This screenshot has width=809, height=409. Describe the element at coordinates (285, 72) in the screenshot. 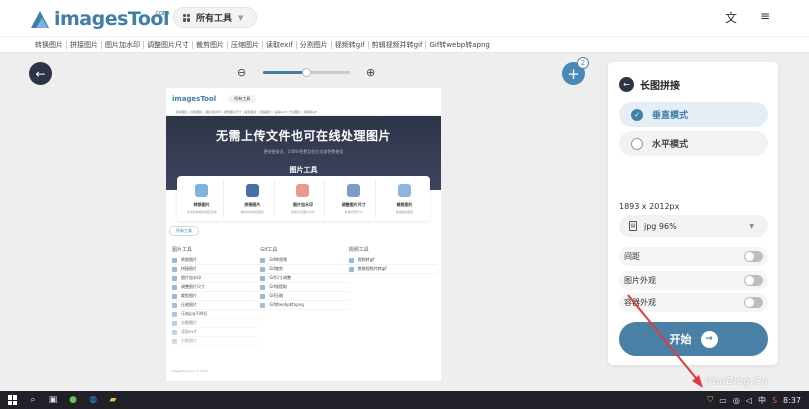

I see `zoom-slider-fill` at that location.